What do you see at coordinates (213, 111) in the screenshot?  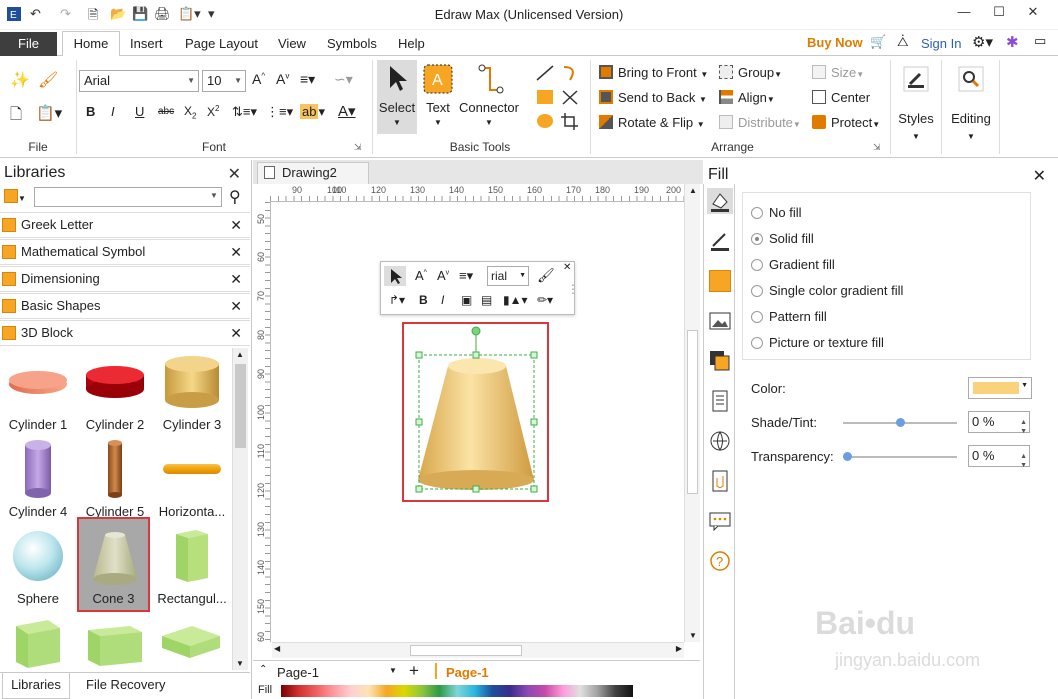 I see `superscript-icon: X2` at bounding box center [213, 111].